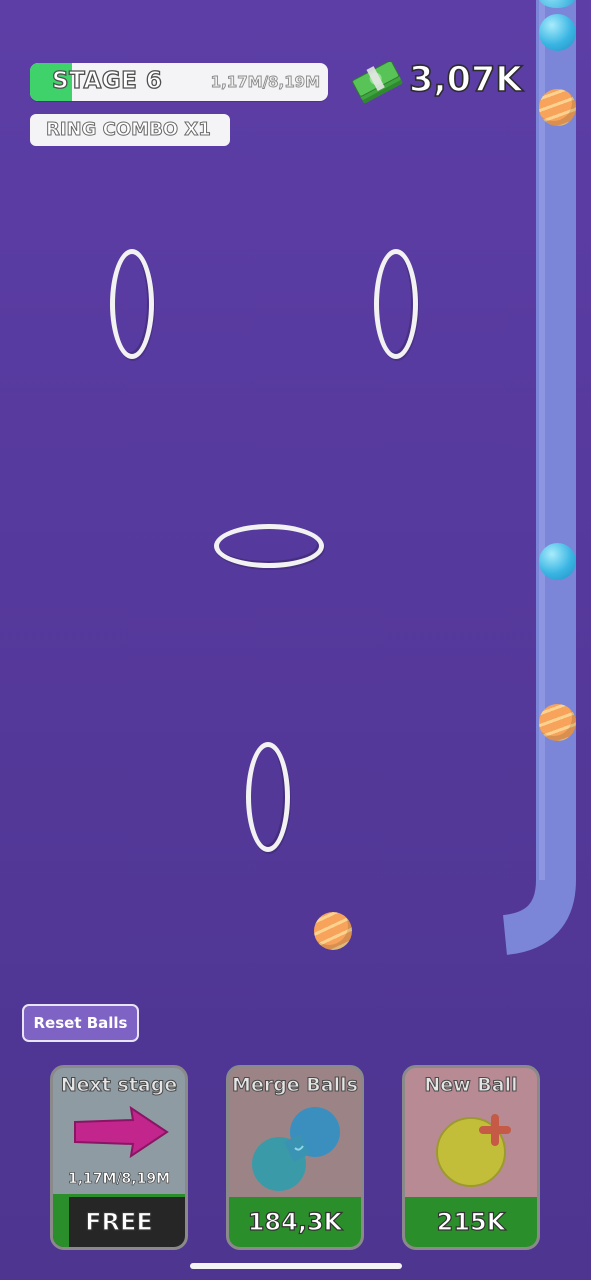 Image resolution: width=591 pixels, height=1280 pixels. I want to click on merge-balls-card: Merge Balls 184,3K, so click(295, 1157).